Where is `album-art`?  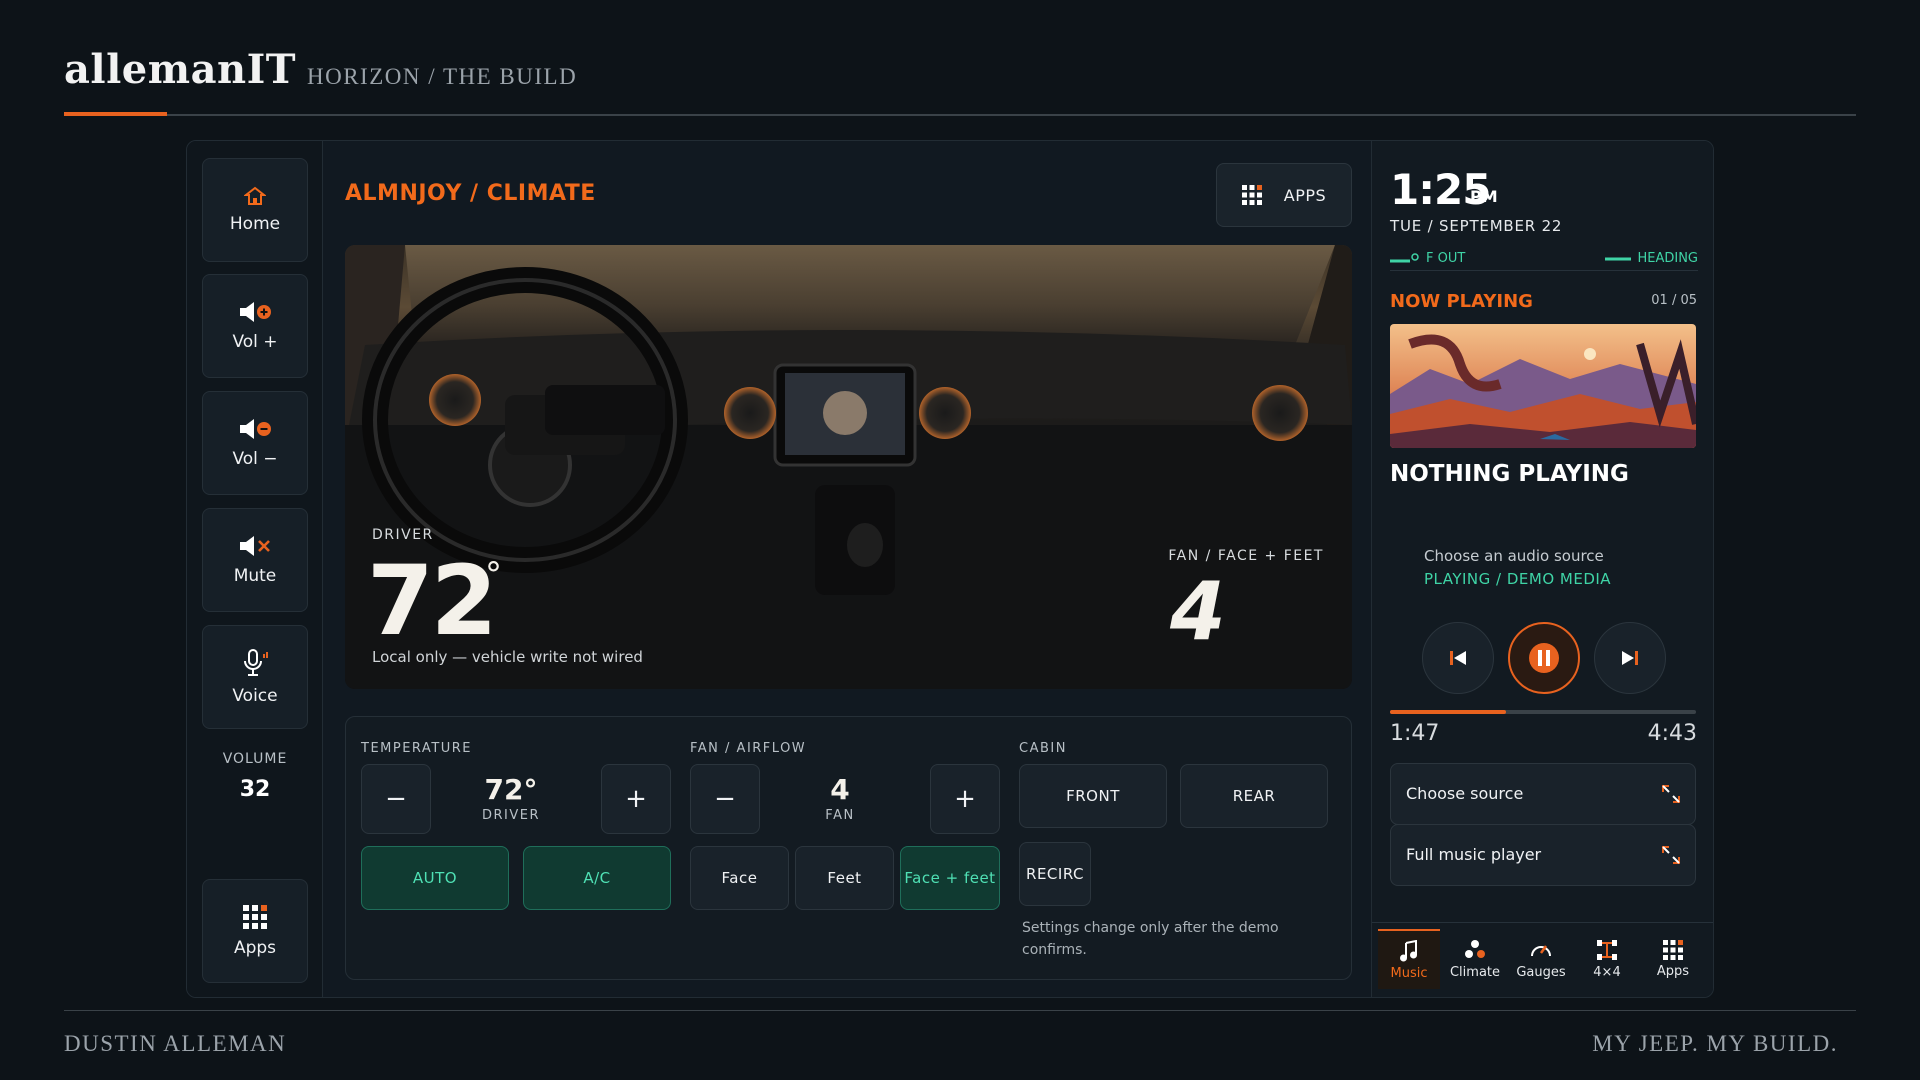 album-art is located at coordinates (1543, 386).